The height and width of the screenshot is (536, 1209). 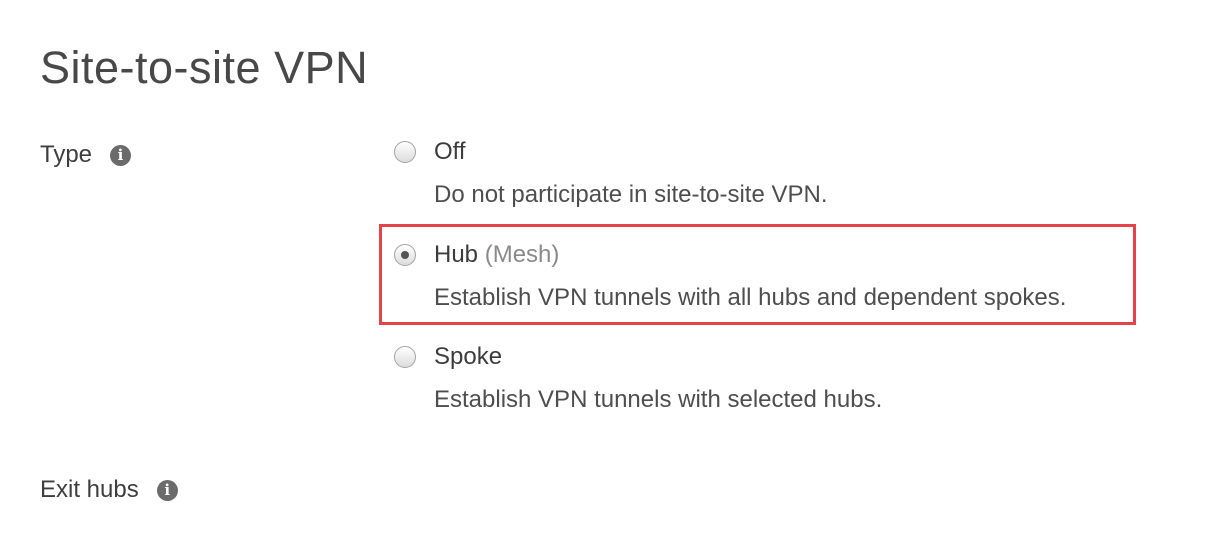 I want to click on type-field-label-row: Type i, so click(x=86, y=155).